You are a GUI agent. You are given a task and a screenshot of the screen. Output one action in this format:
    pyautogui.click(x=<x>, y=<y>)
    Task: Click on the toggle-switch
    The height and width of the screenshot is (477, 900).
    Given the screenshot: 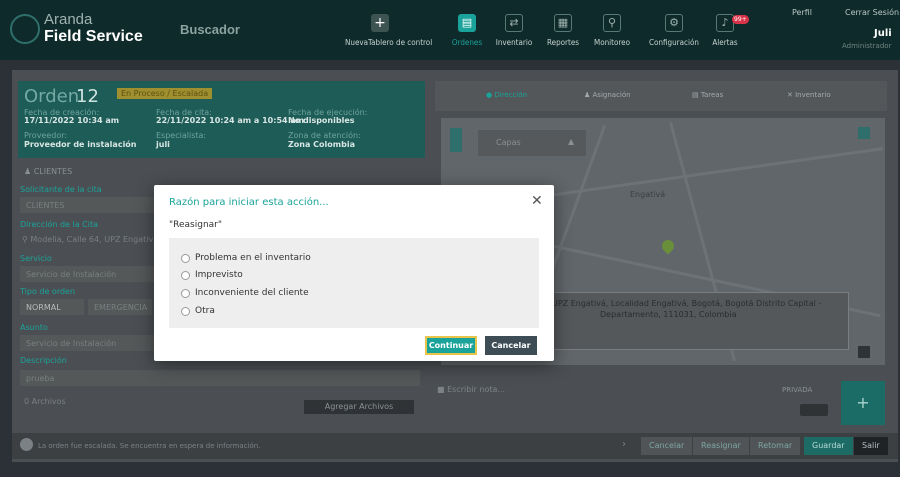 What is the action you would take?
    pyautogui.click(x=814, y=410)
    